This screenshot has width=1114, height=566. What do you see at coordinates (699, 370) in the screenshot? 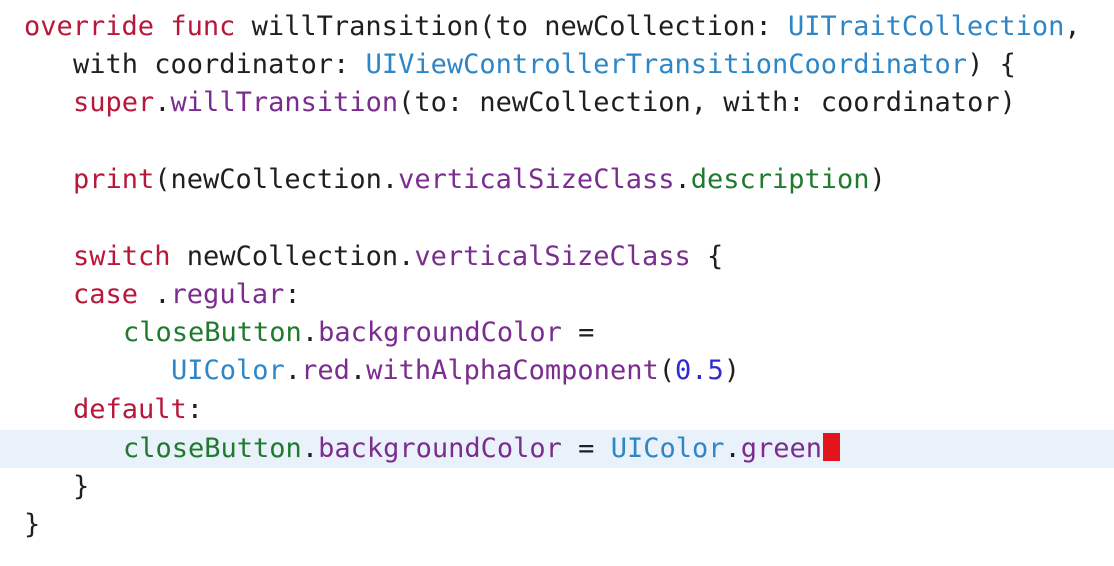
I see `number-literal: 0.5` at bounding box center [699, 370].